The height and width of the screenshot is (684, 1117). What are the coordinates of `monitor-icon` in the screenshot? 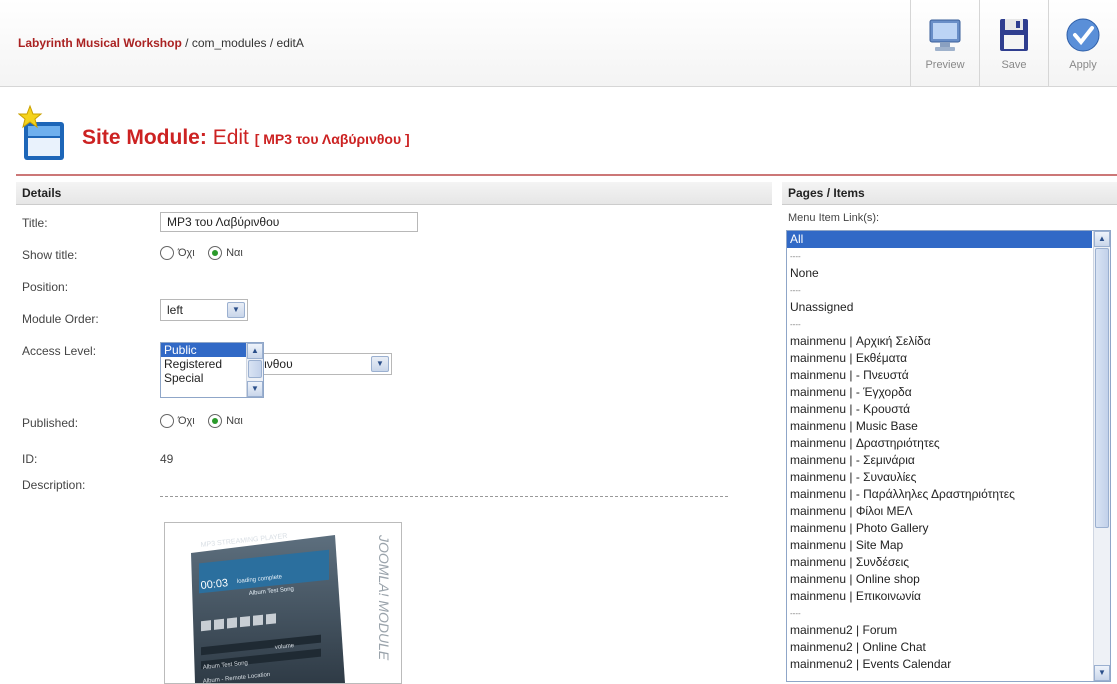 It's located at (945, 35).